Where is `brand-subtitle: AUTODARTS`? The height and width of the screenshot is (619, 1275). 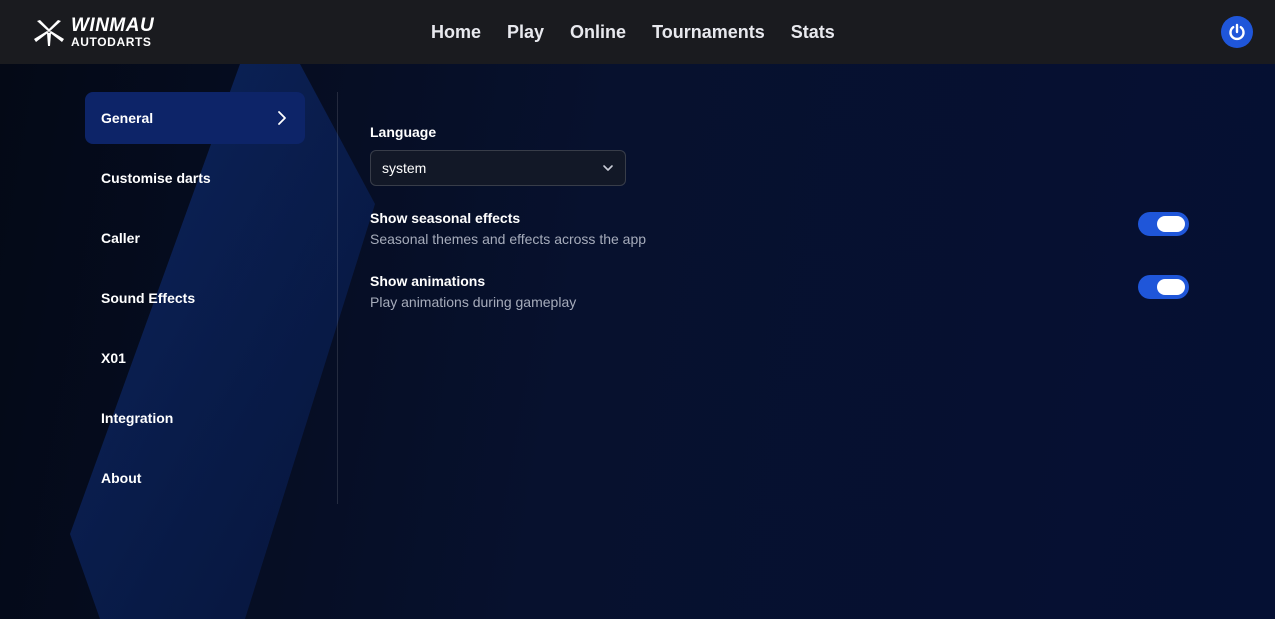
brand-subtitle: AUTODARTS is located at coordinates (111, 42).